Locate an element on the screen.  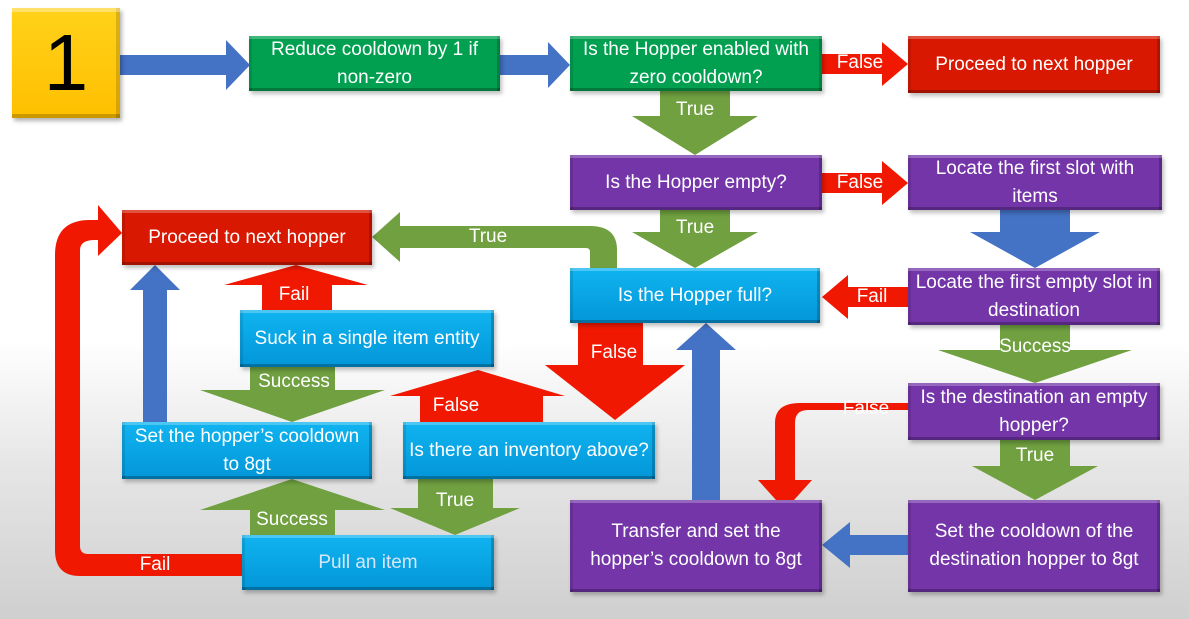
step-number-badge: 1 is located at coordinates (66, 63).